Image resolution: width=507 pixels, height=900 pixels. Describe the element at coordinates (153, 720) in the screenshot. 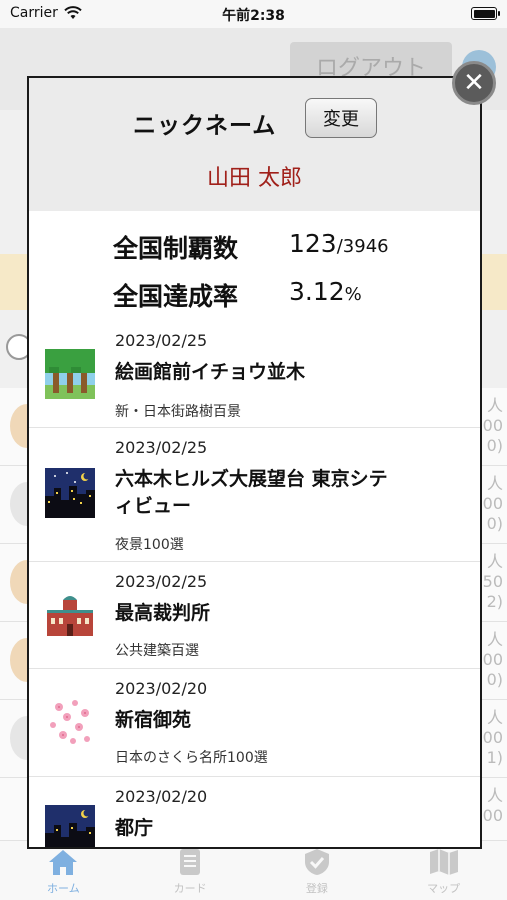

I see `visit-title: 新宿御苑` at that location.